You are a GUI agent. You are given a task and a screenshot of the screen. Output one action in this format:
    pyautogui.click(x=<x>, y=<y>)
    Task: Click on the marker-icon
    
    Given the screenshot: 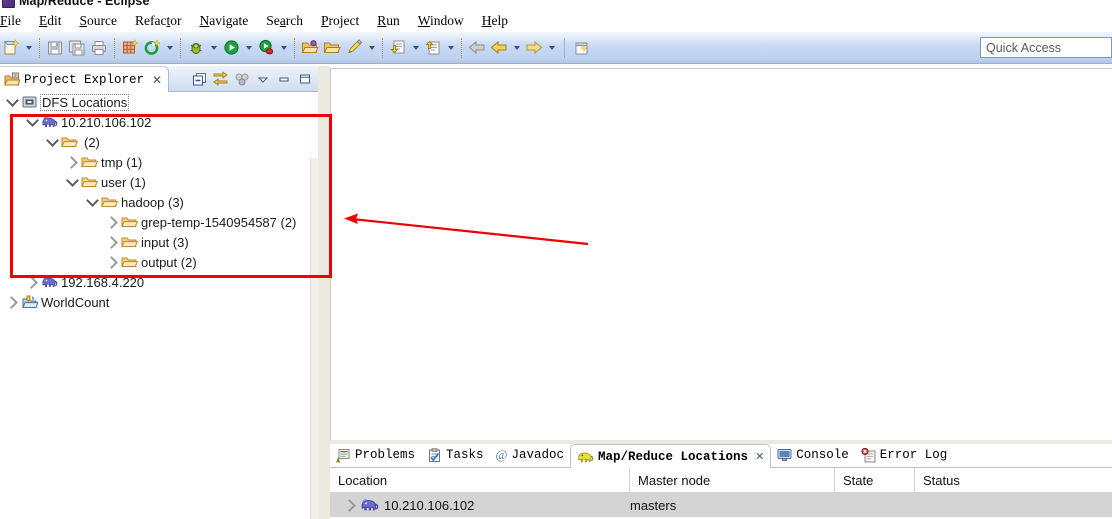 What is the action you would take?
    pyautogui.click(x=354, y=48)
    